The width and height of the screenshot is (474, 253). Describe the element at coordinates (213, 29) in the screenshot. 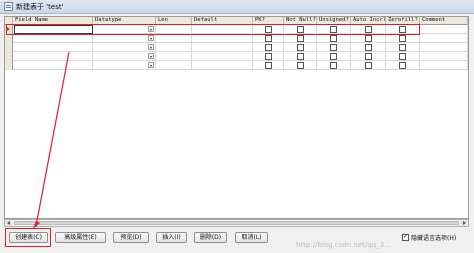

I see `highlight-row-box` at that location.